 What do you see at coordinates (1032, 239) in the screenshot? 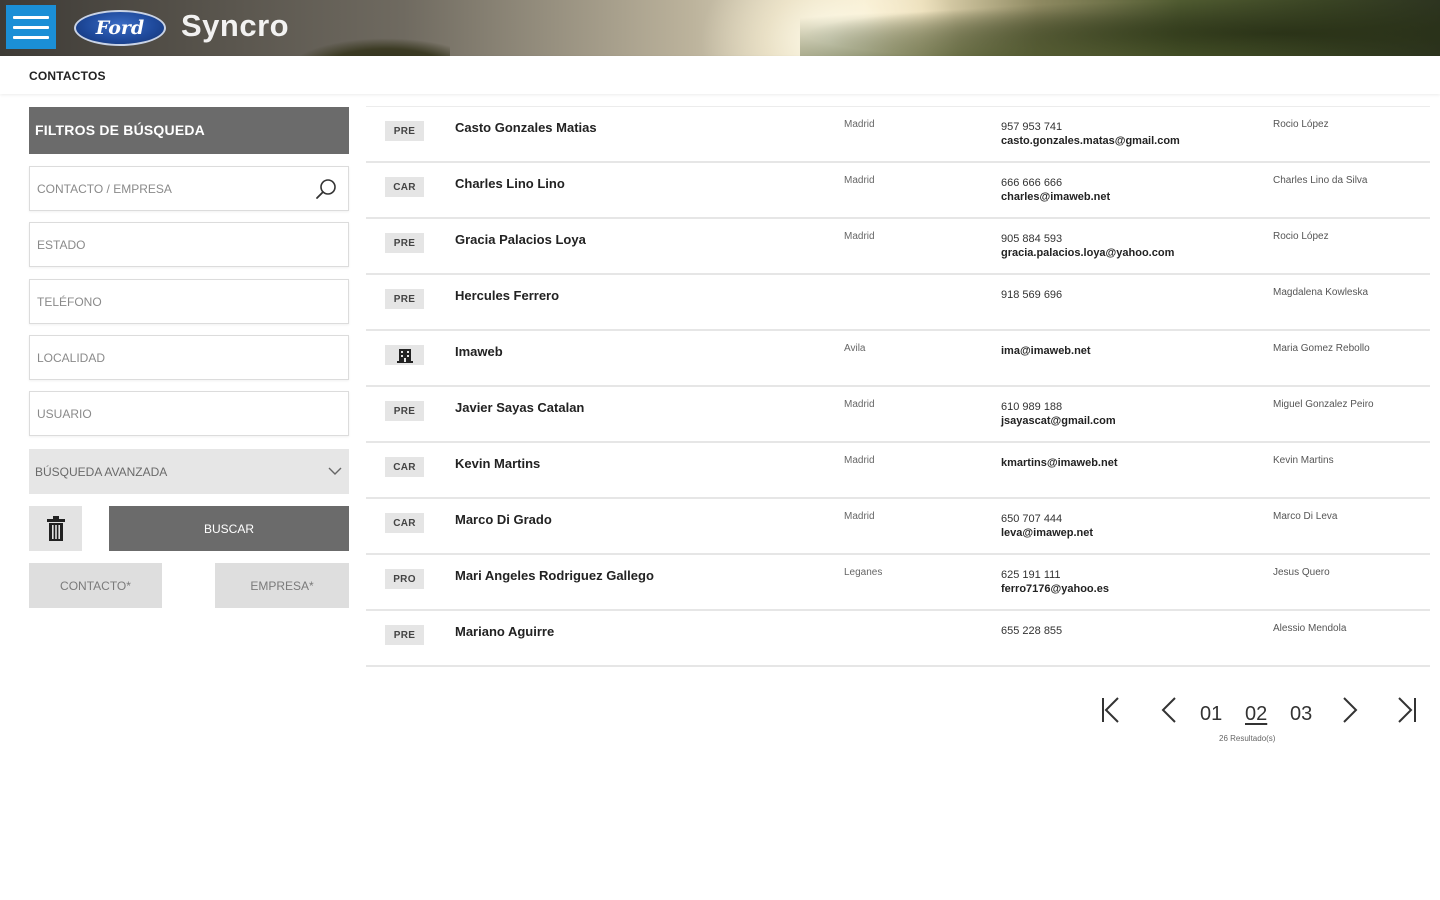
I see `contact-phone: 905 884 593` at bounding box center [1032, 239].